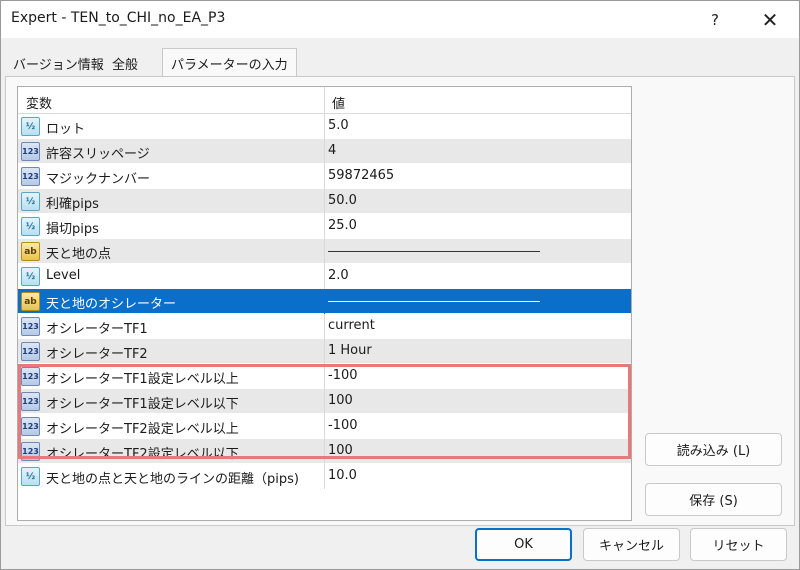  What do you see at coordinates (172, 479) in the screenshot?
I see `parameter-name: 天と地の点と天と地のラインの距離（pips)` at bounding box center [172, 479].